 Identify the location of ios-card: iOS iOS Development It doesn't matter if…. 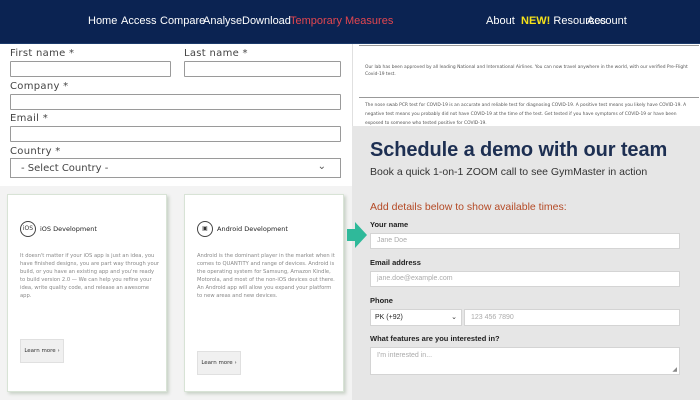
(87, 293).